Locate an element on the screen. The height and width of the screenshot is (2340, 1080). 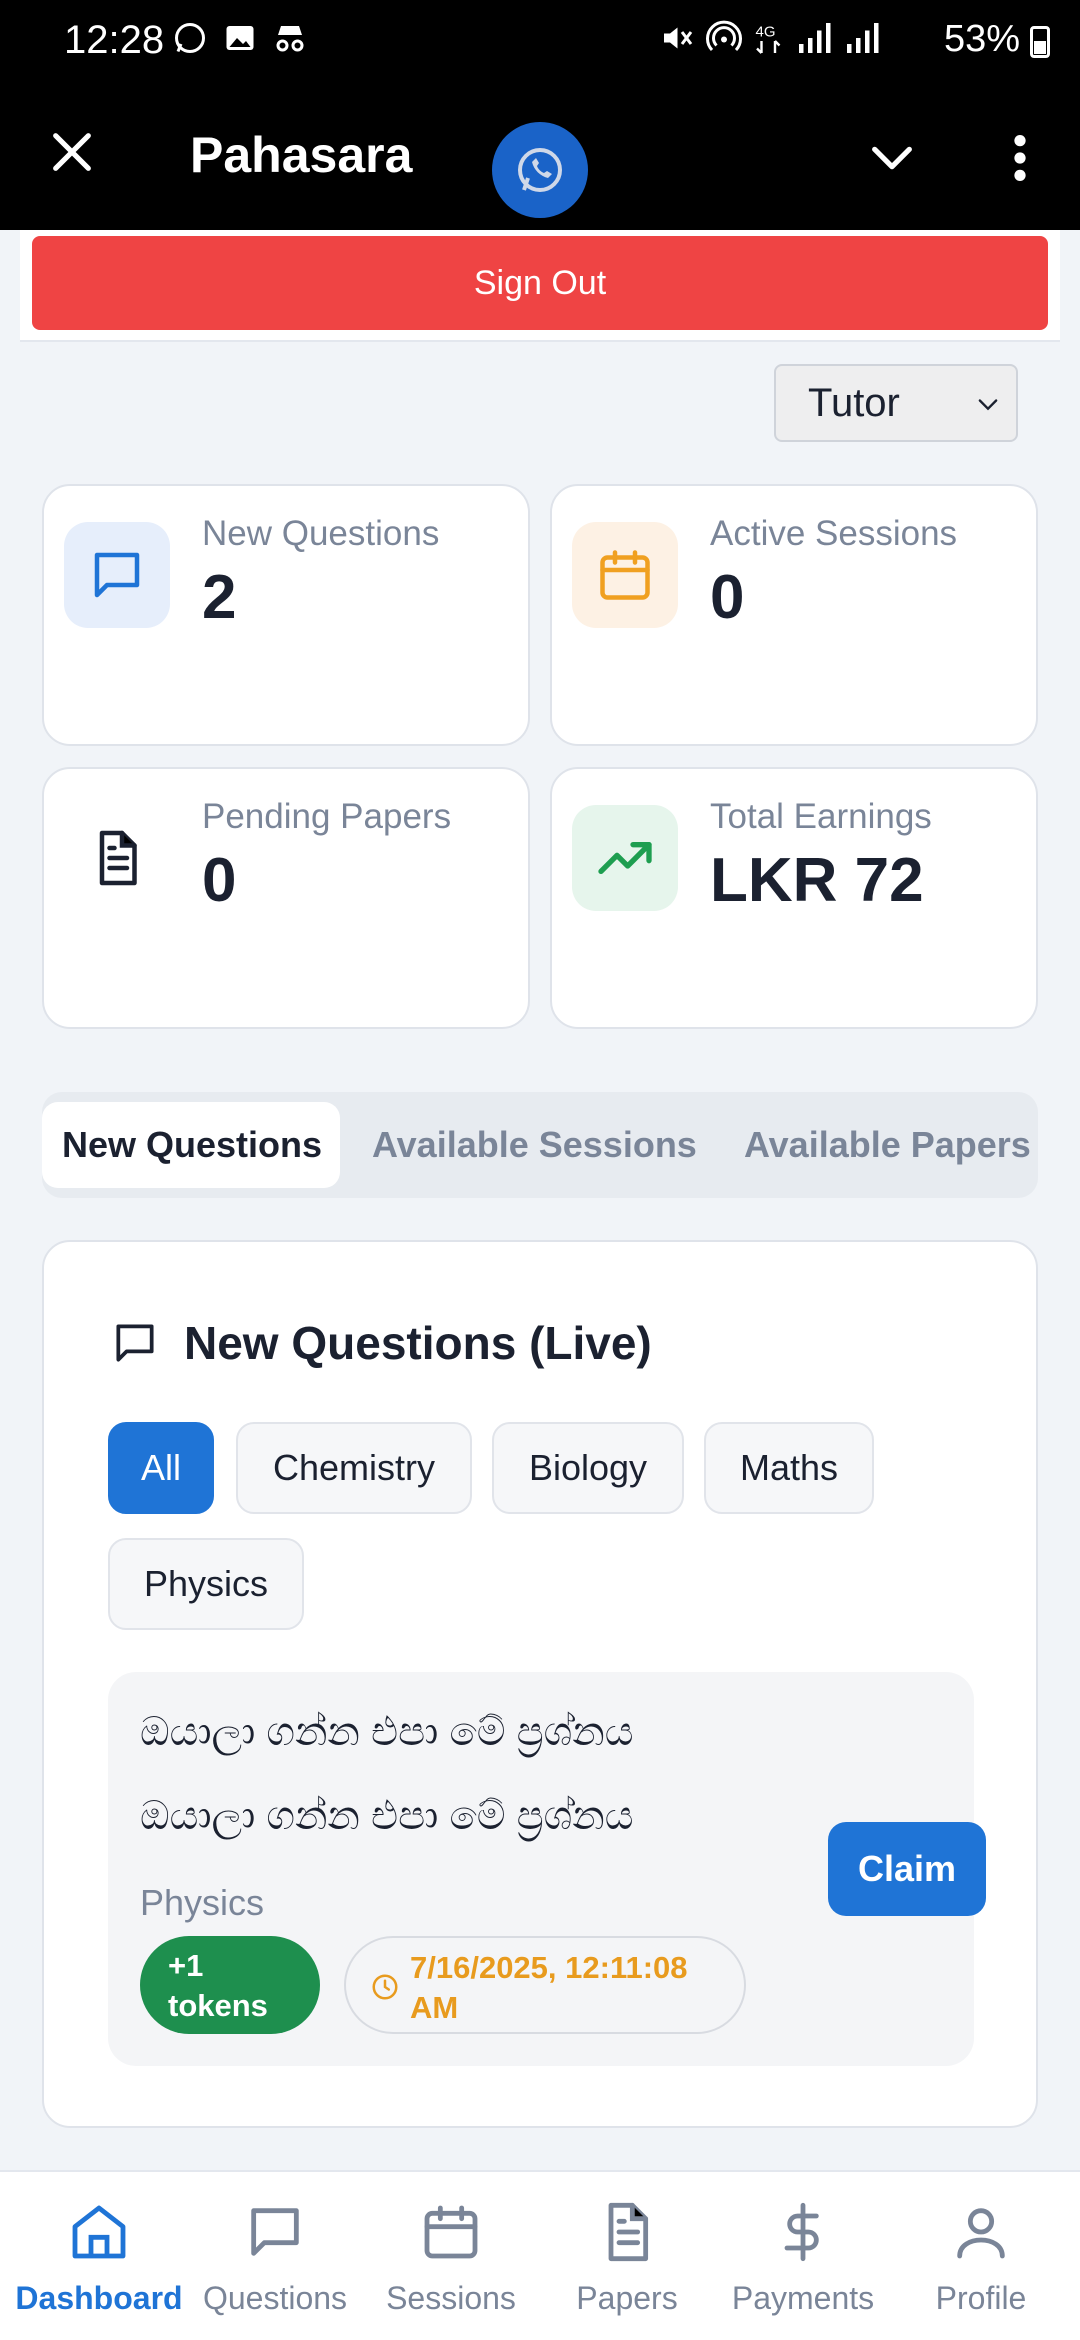
svg-text: 4G is located at coordinates (766, 32).